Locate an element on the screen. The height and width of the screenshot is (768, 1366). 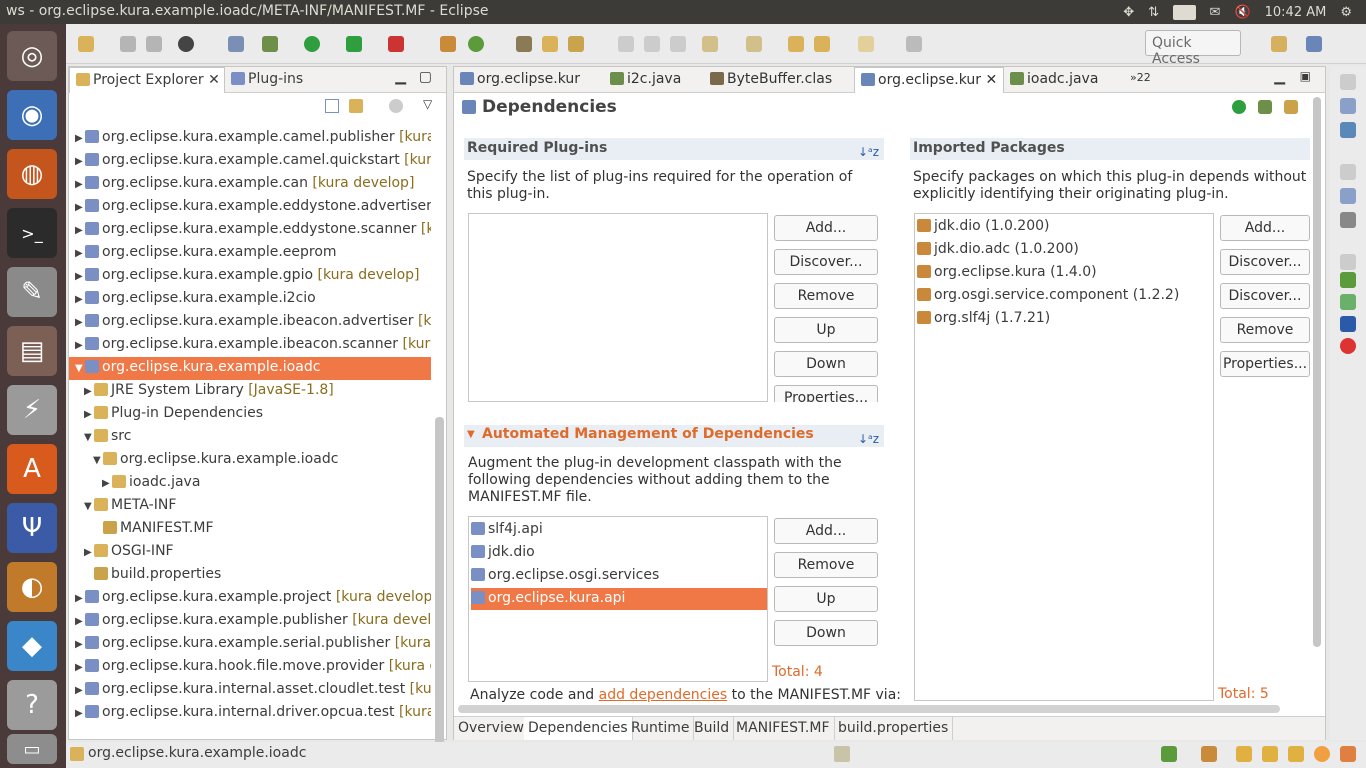
volume-icon: 🔇 is located at coordinates (1242, 12).